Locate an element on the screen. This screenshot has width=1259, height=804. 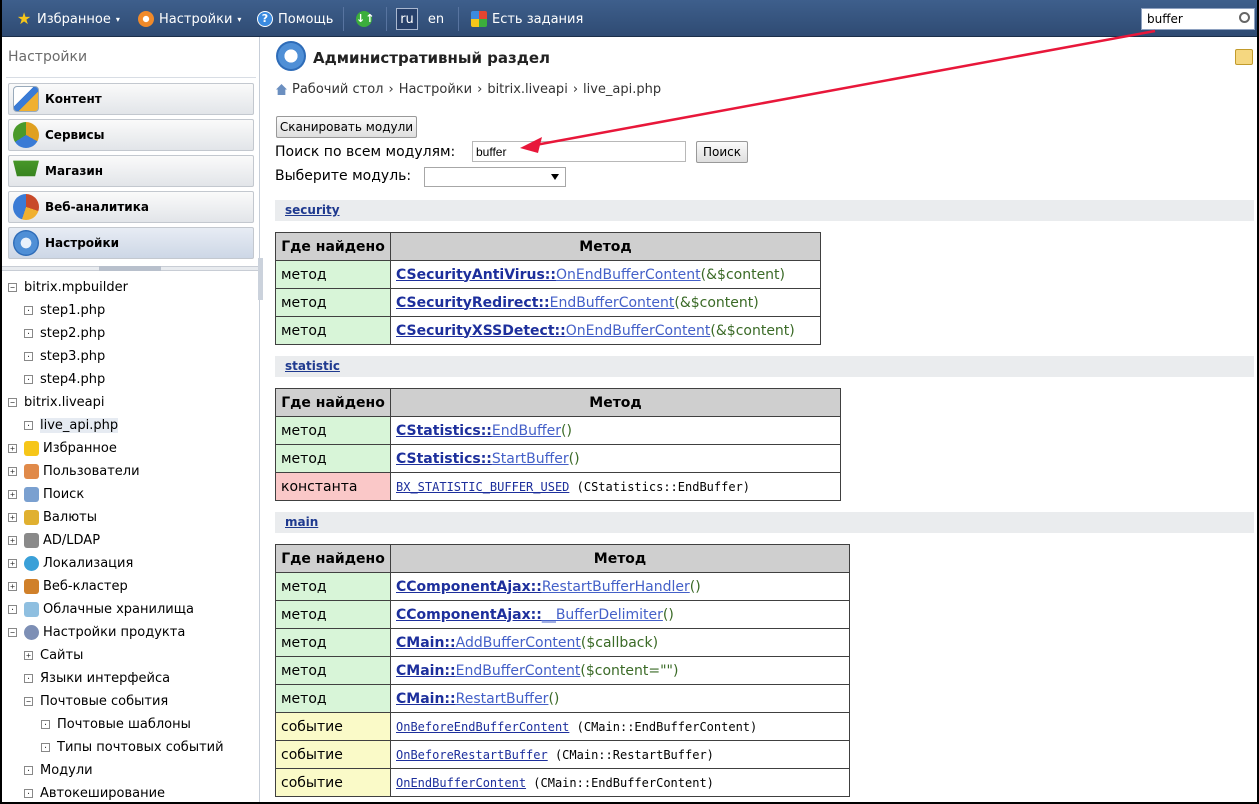
module-select is located at coordinates (495, 177).